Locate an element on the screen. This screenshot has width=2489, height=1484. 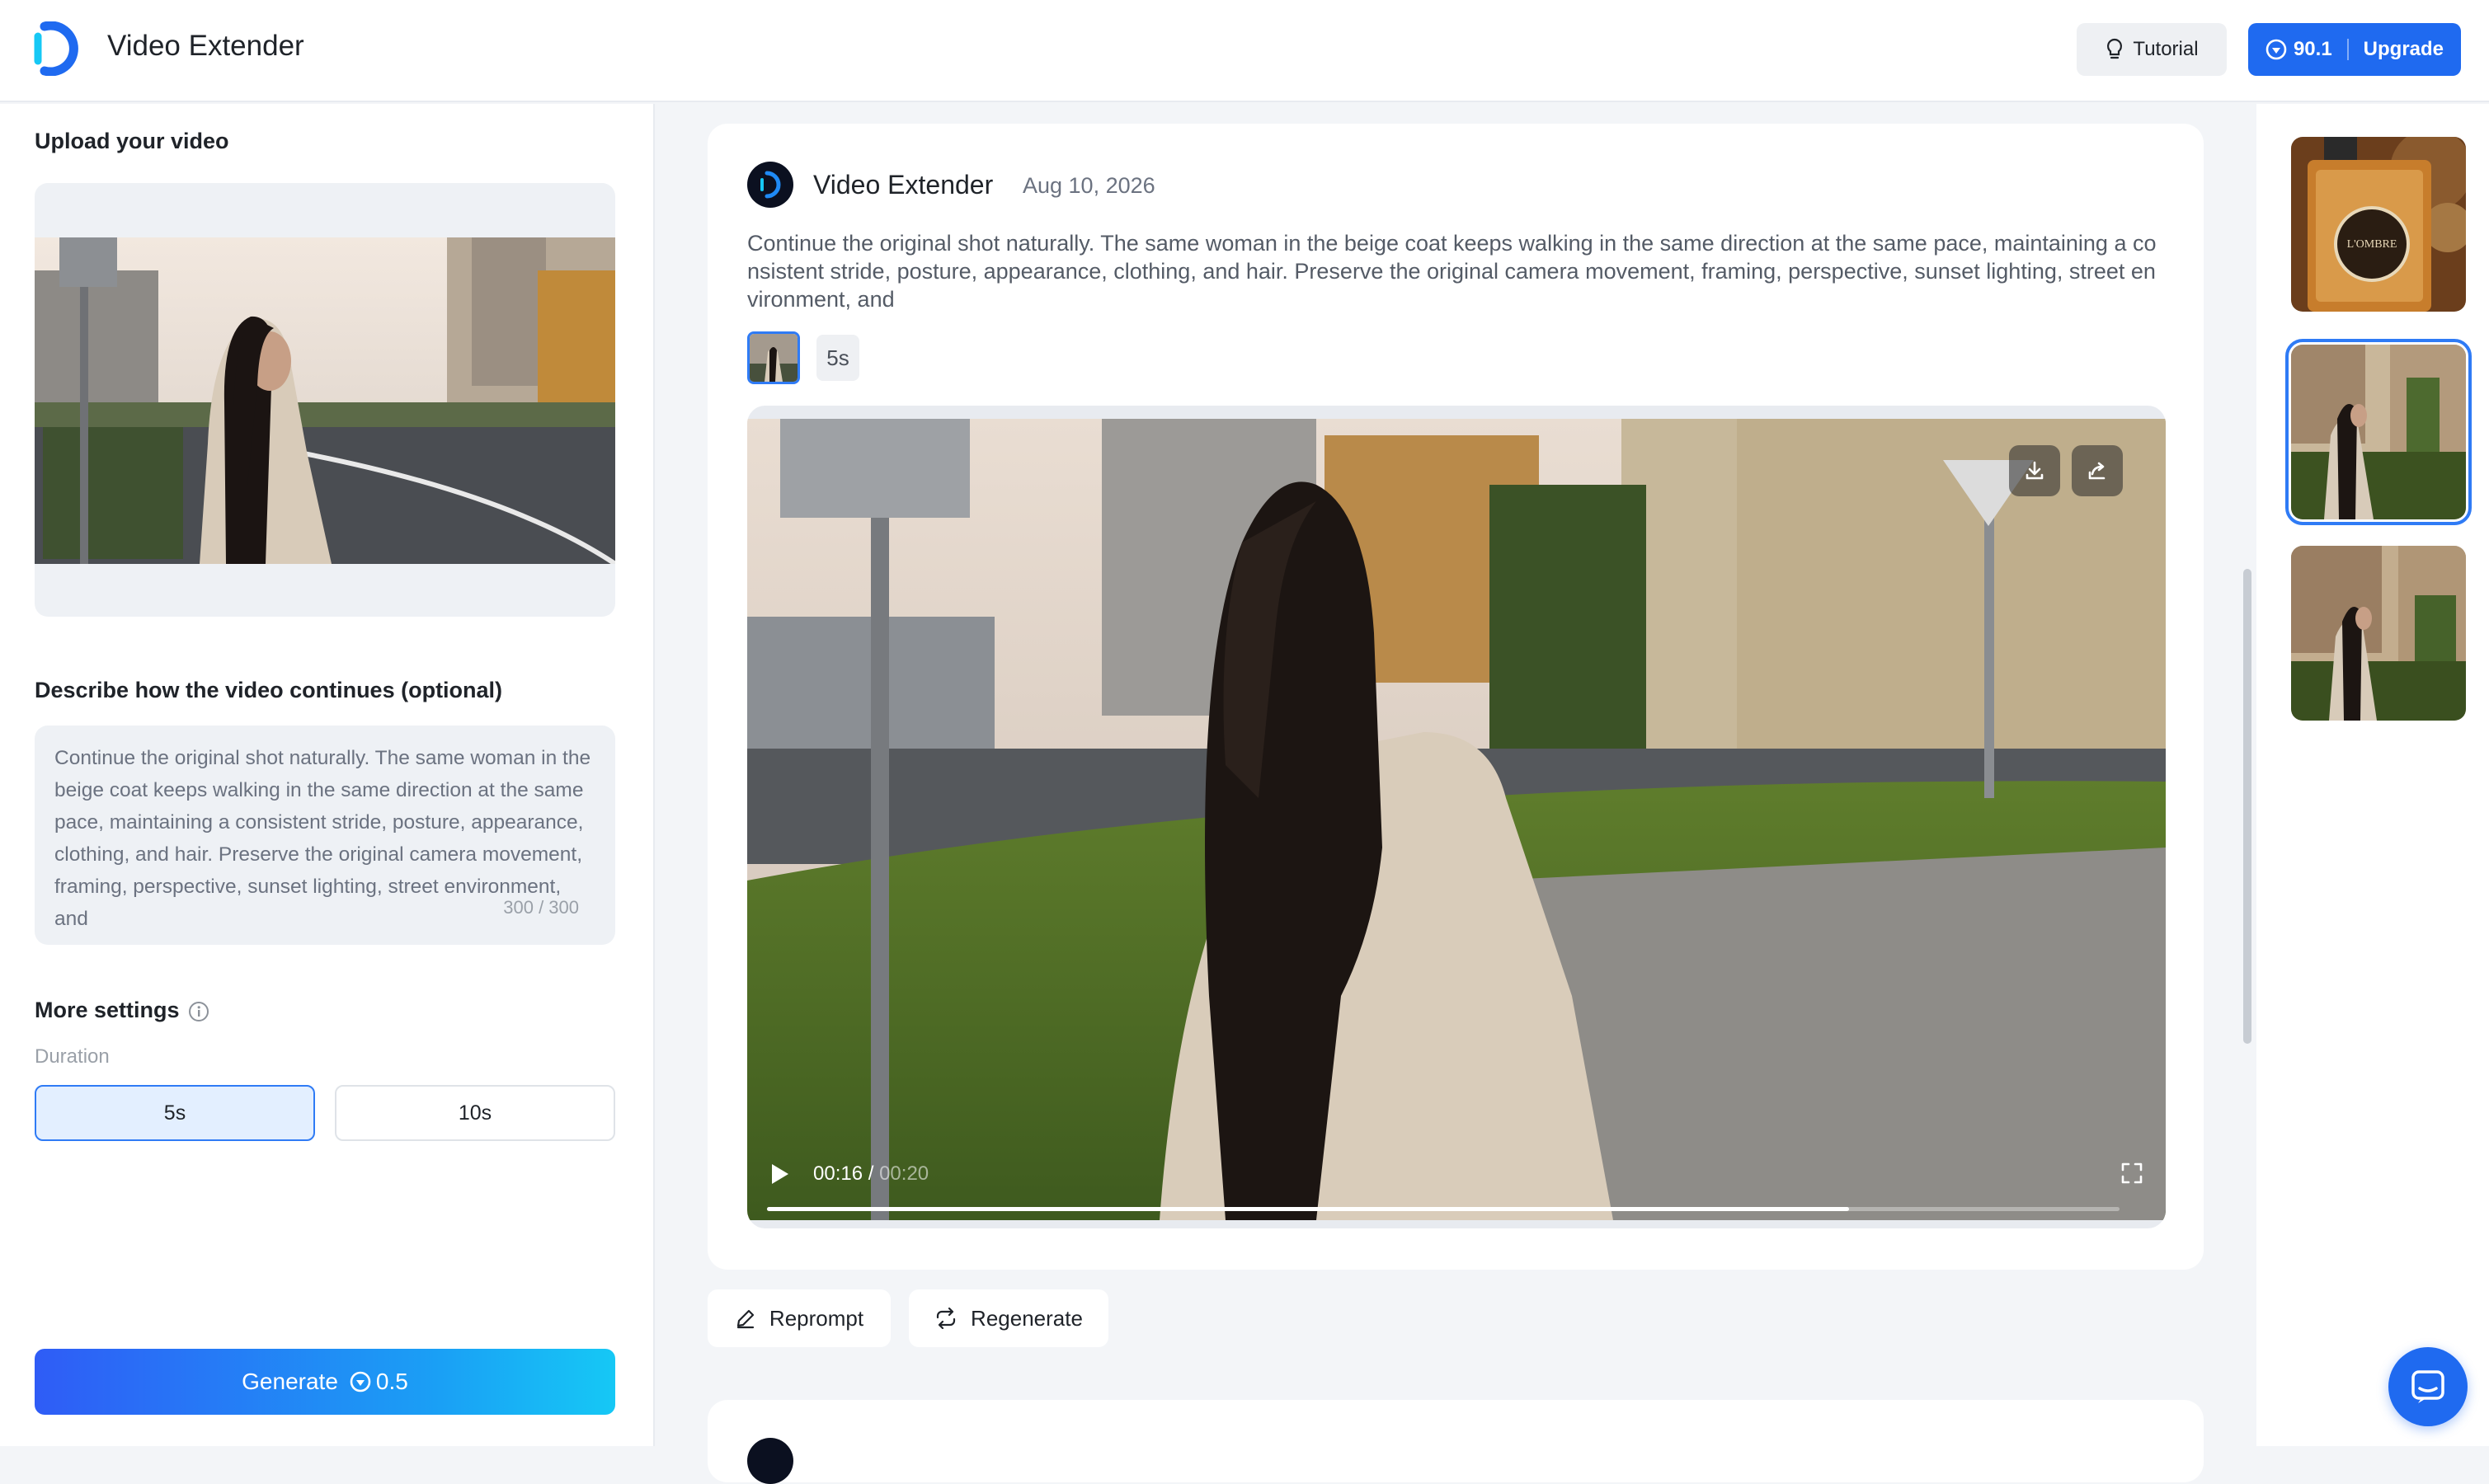
share-button is located at coordinates (2098, 470).